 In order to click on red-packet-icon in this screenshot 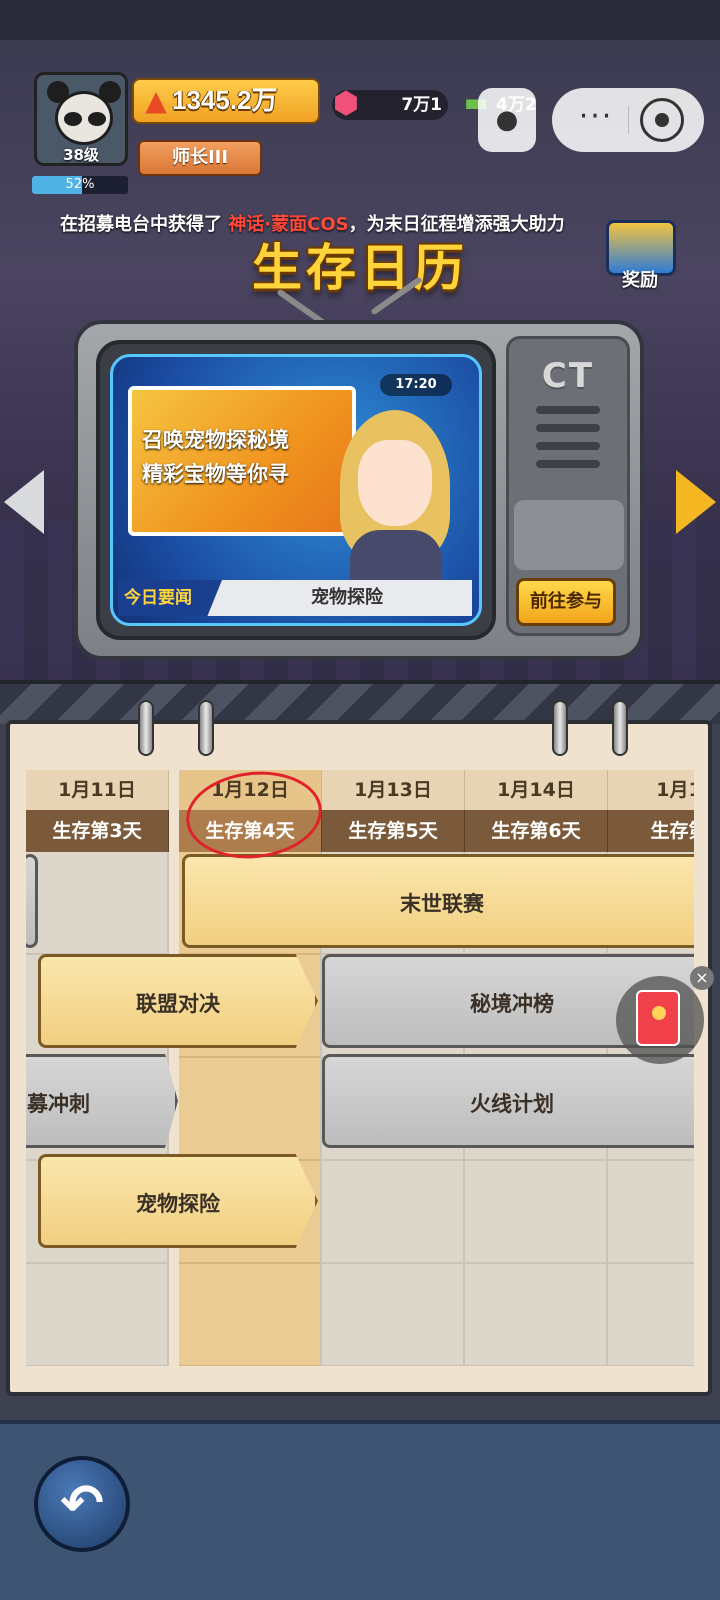, I will do `click(658, 1018)`.